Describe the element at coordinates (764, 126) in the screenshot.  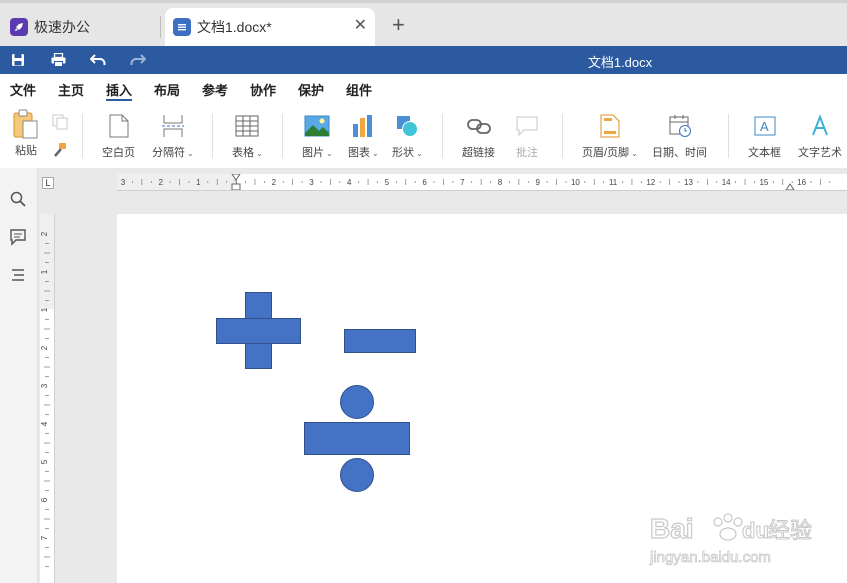
I see `svg-text: A` at that location.